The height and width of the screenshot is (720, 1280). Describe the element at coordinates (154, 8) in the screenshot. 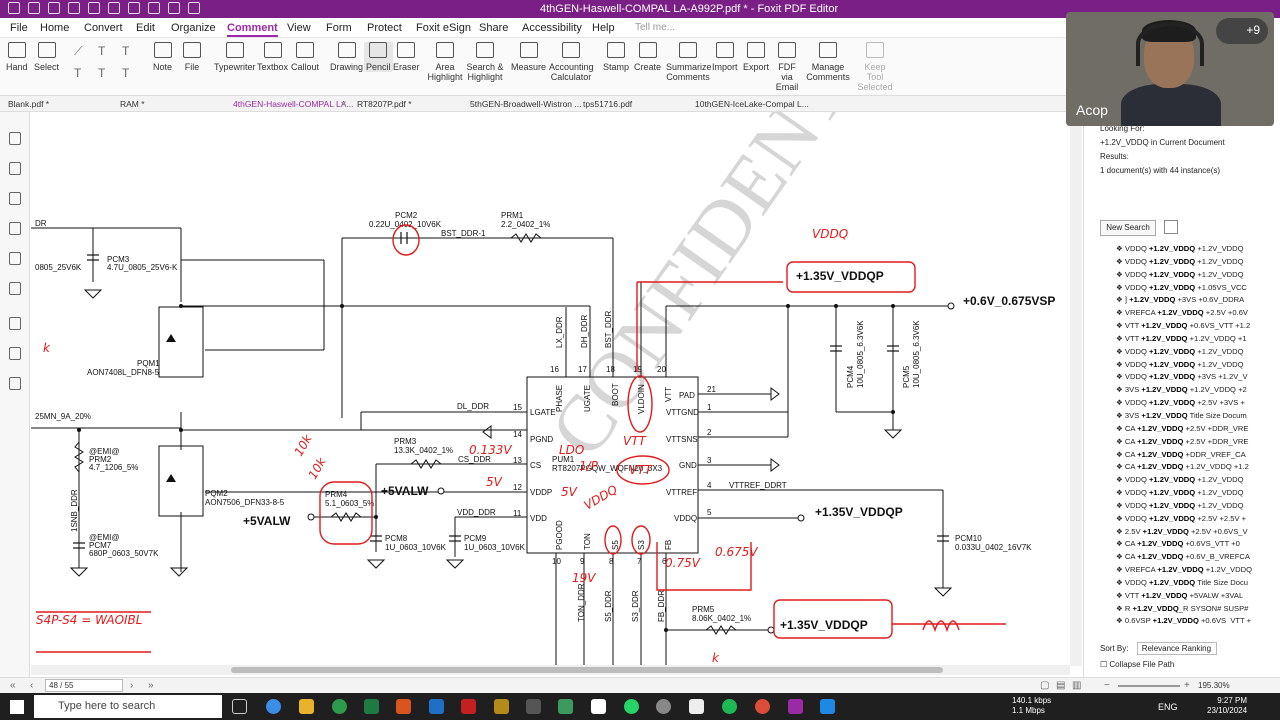

I see `hand-icon` at that location.